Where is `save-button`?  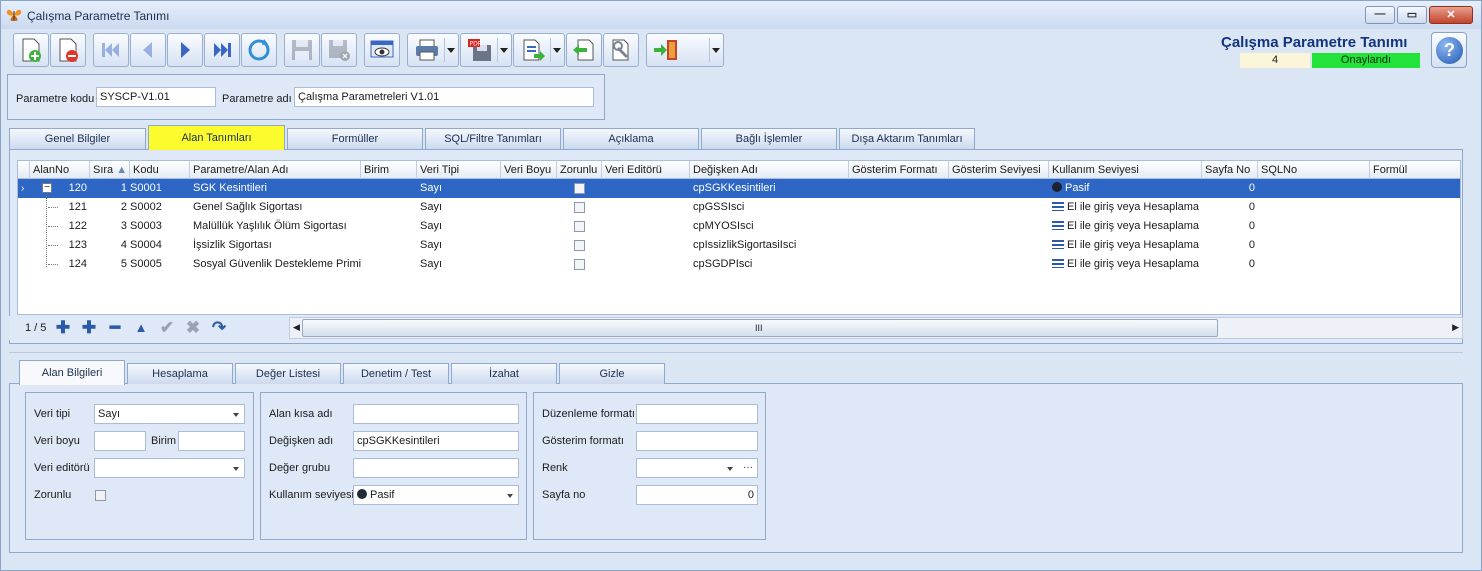 save-button is located at coordinates (302, 50).